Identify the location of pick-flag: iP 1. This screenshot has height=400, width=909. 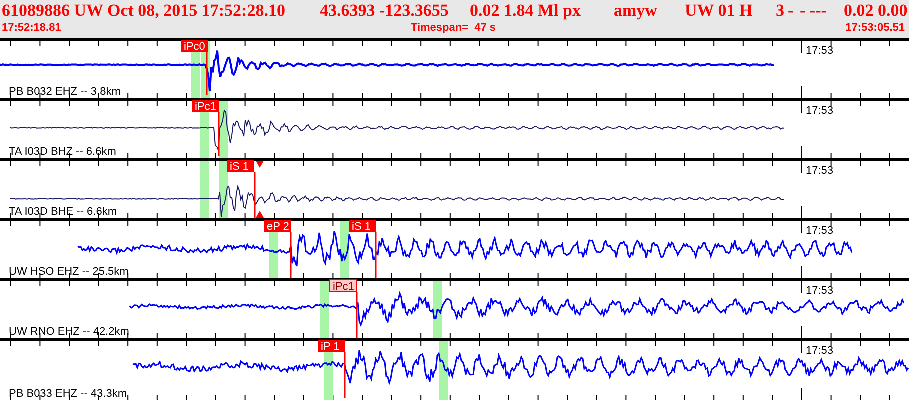
(331, 346).